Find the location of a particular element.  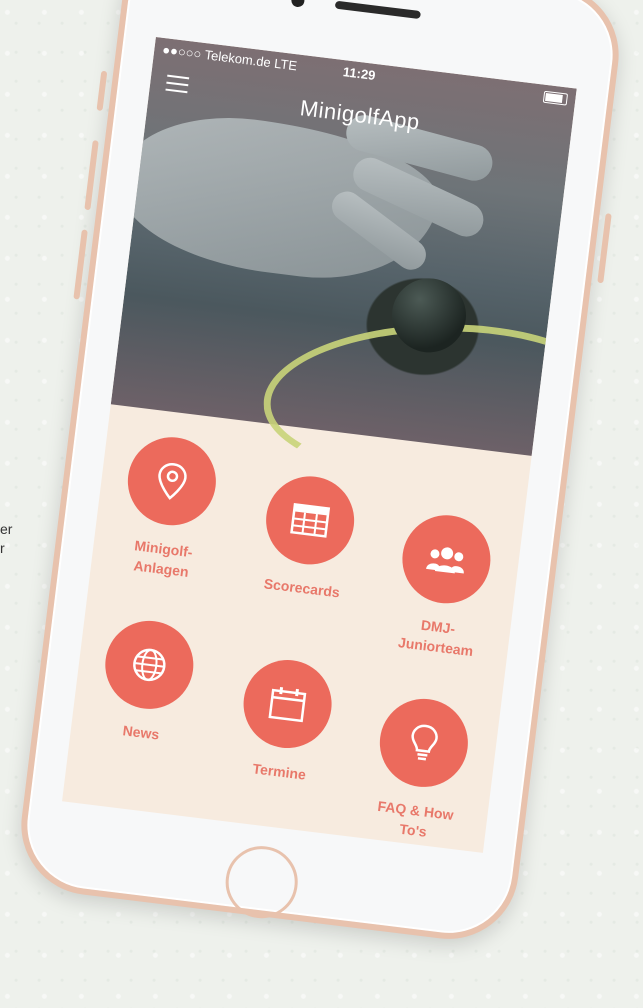

tile-label: News is located at coordinates (140, 732).